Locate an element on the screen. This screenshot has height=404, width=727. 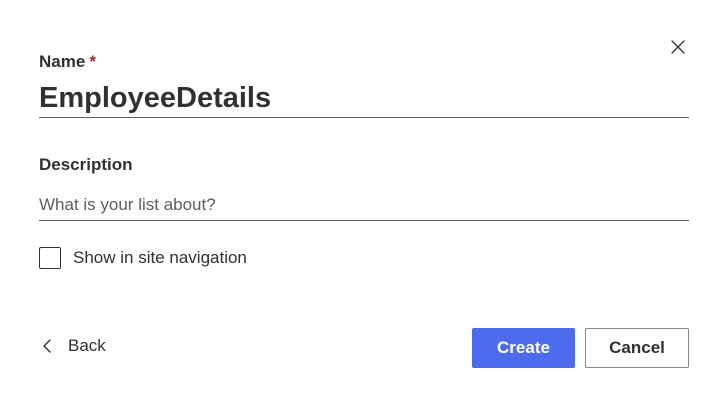
required-marker: * is located at coordinates (92, 61).